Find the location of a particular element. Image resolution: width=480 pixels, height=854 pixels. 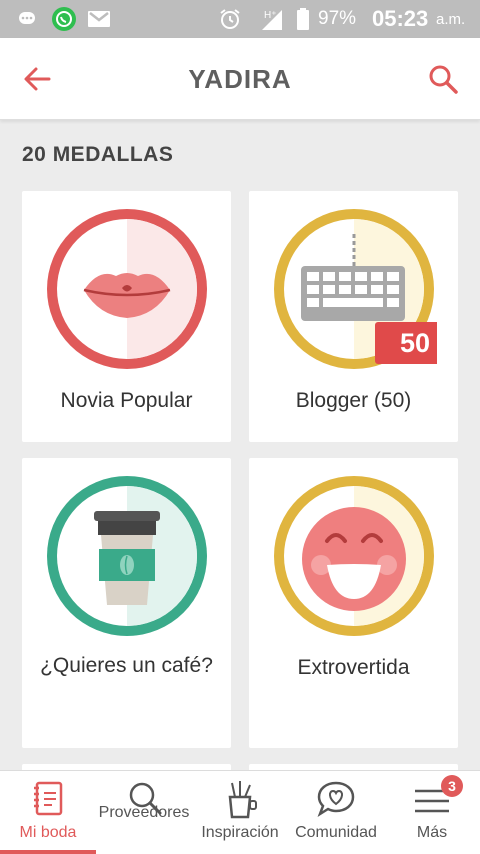

page-title: YADIRA is located at coordinates (240, 79).